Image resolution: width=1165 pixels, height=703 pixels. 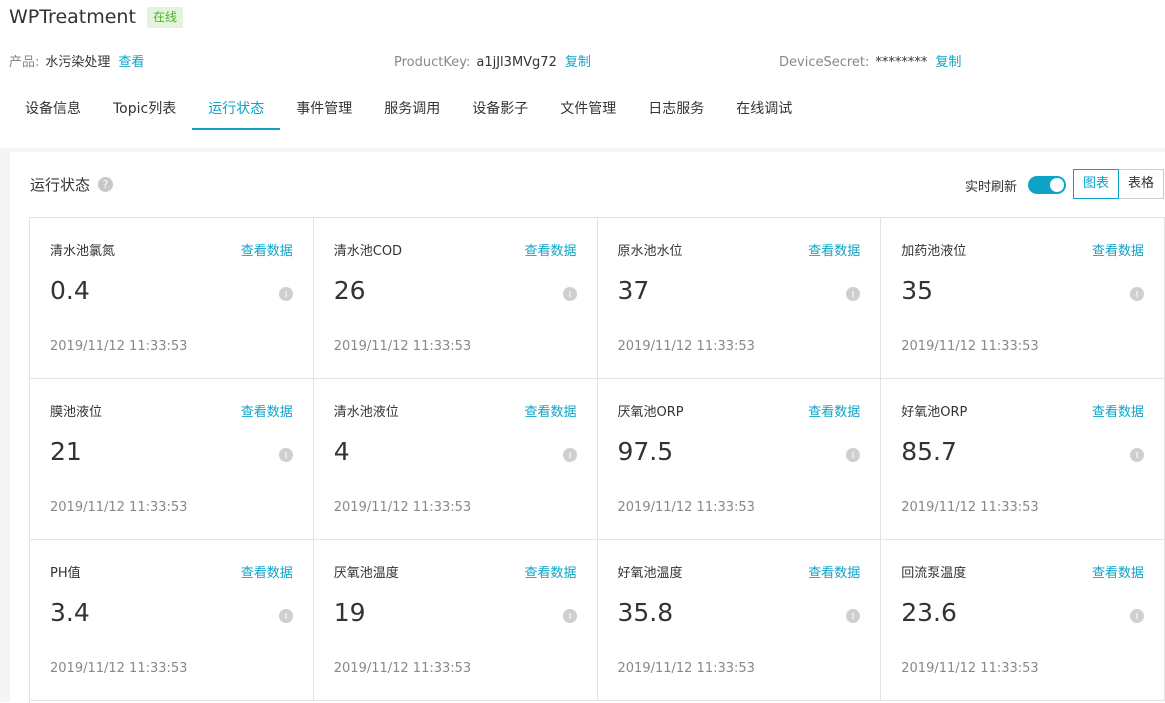 I want to click on tab-item: 在线调试, so click(x=764, y=110).